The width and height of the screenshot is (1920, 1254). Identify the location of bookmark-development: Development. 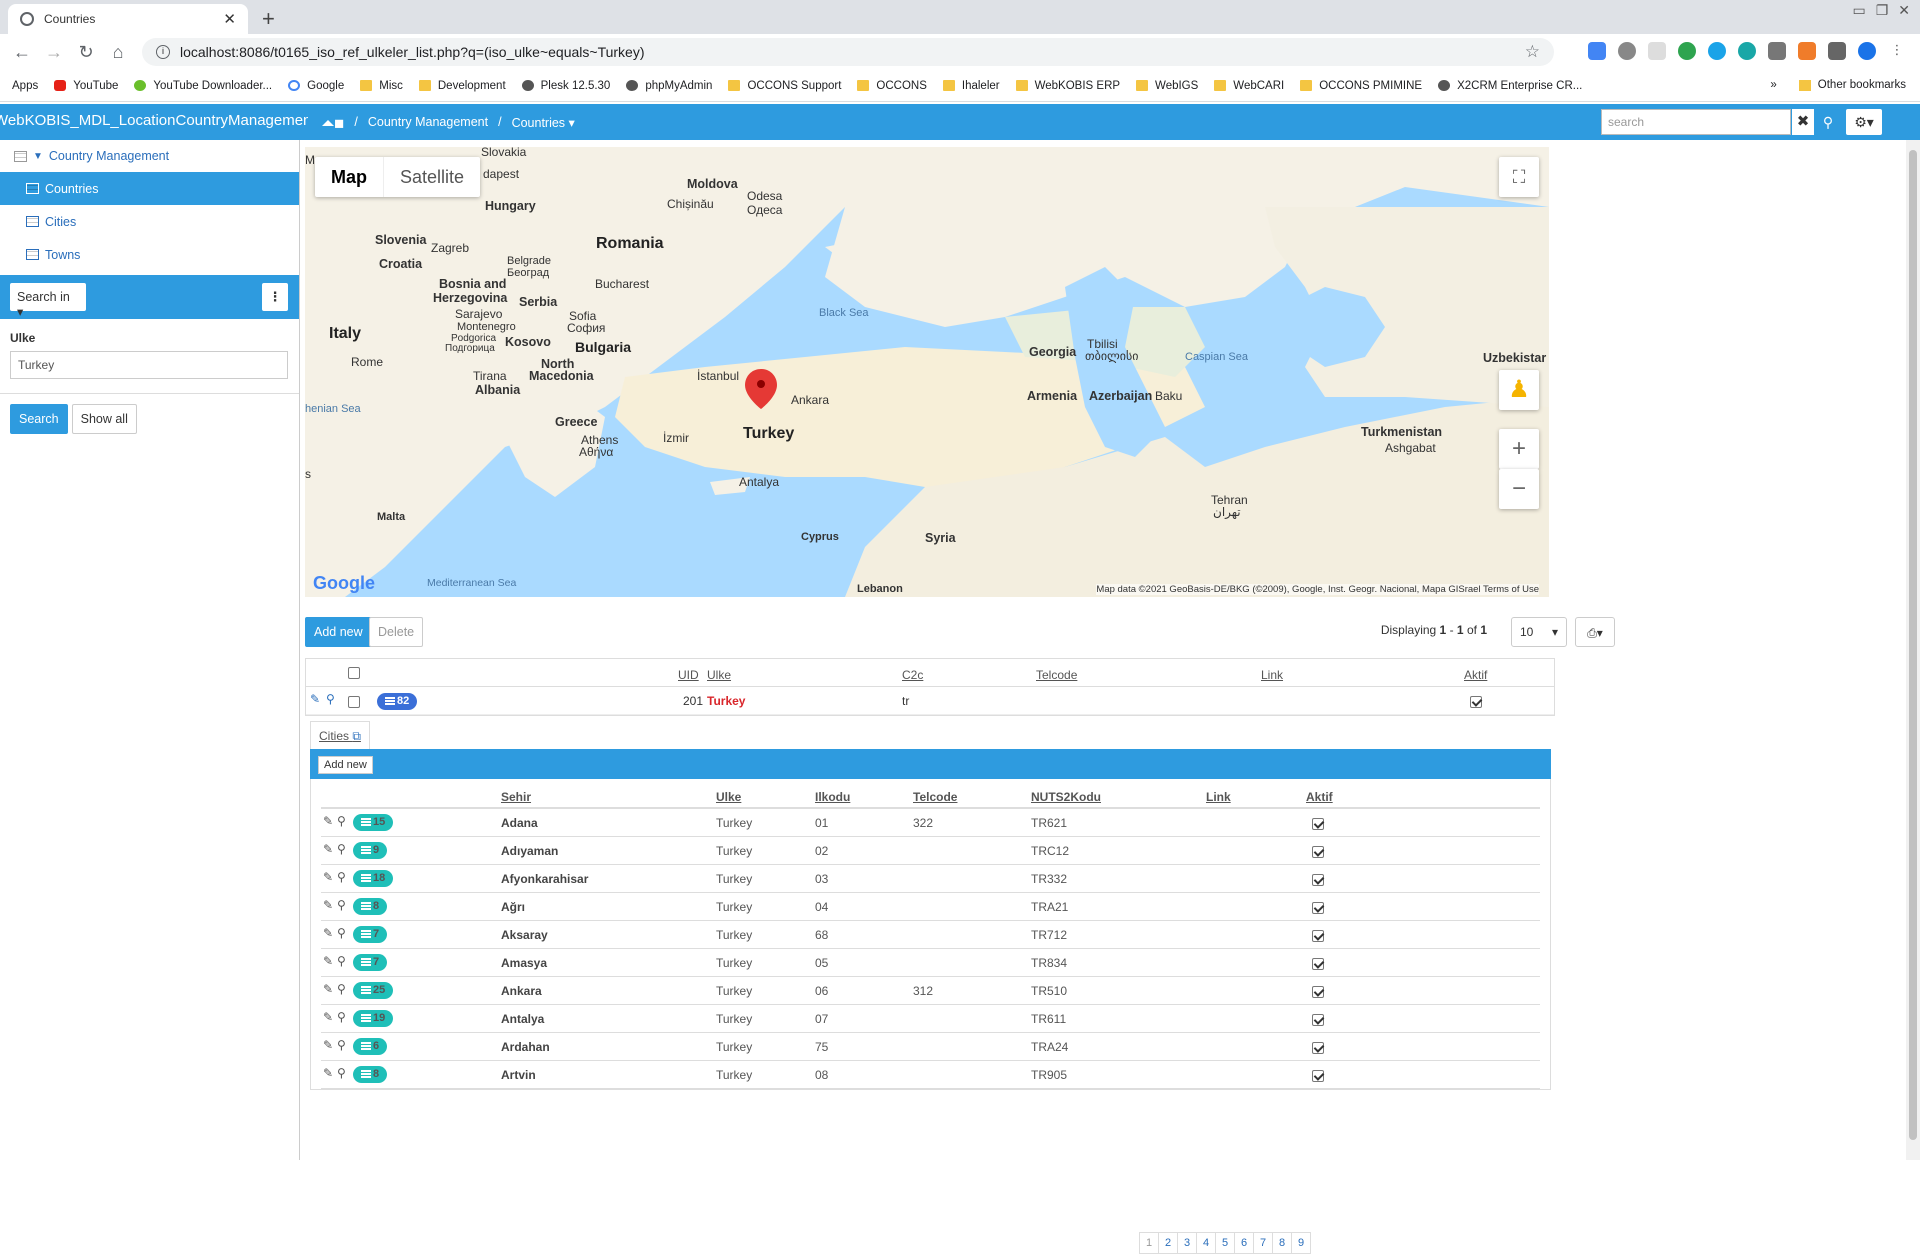
(462, 86).